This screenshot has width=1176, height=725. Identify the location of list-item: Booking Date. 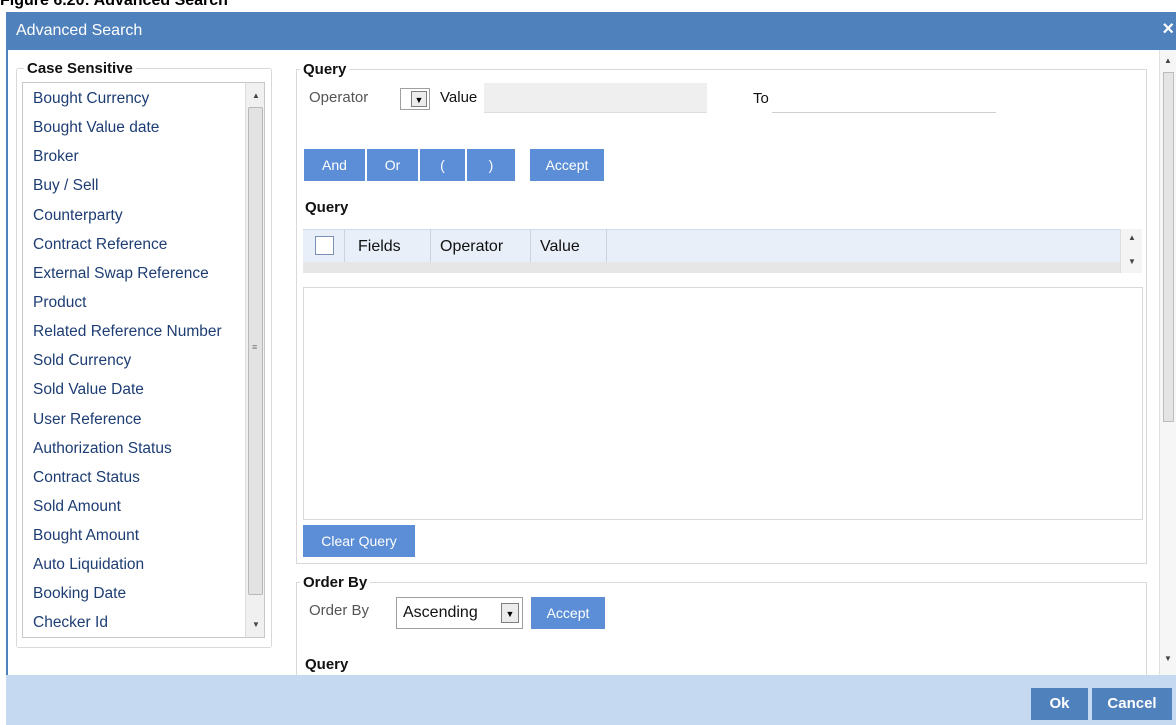
(79, 594).